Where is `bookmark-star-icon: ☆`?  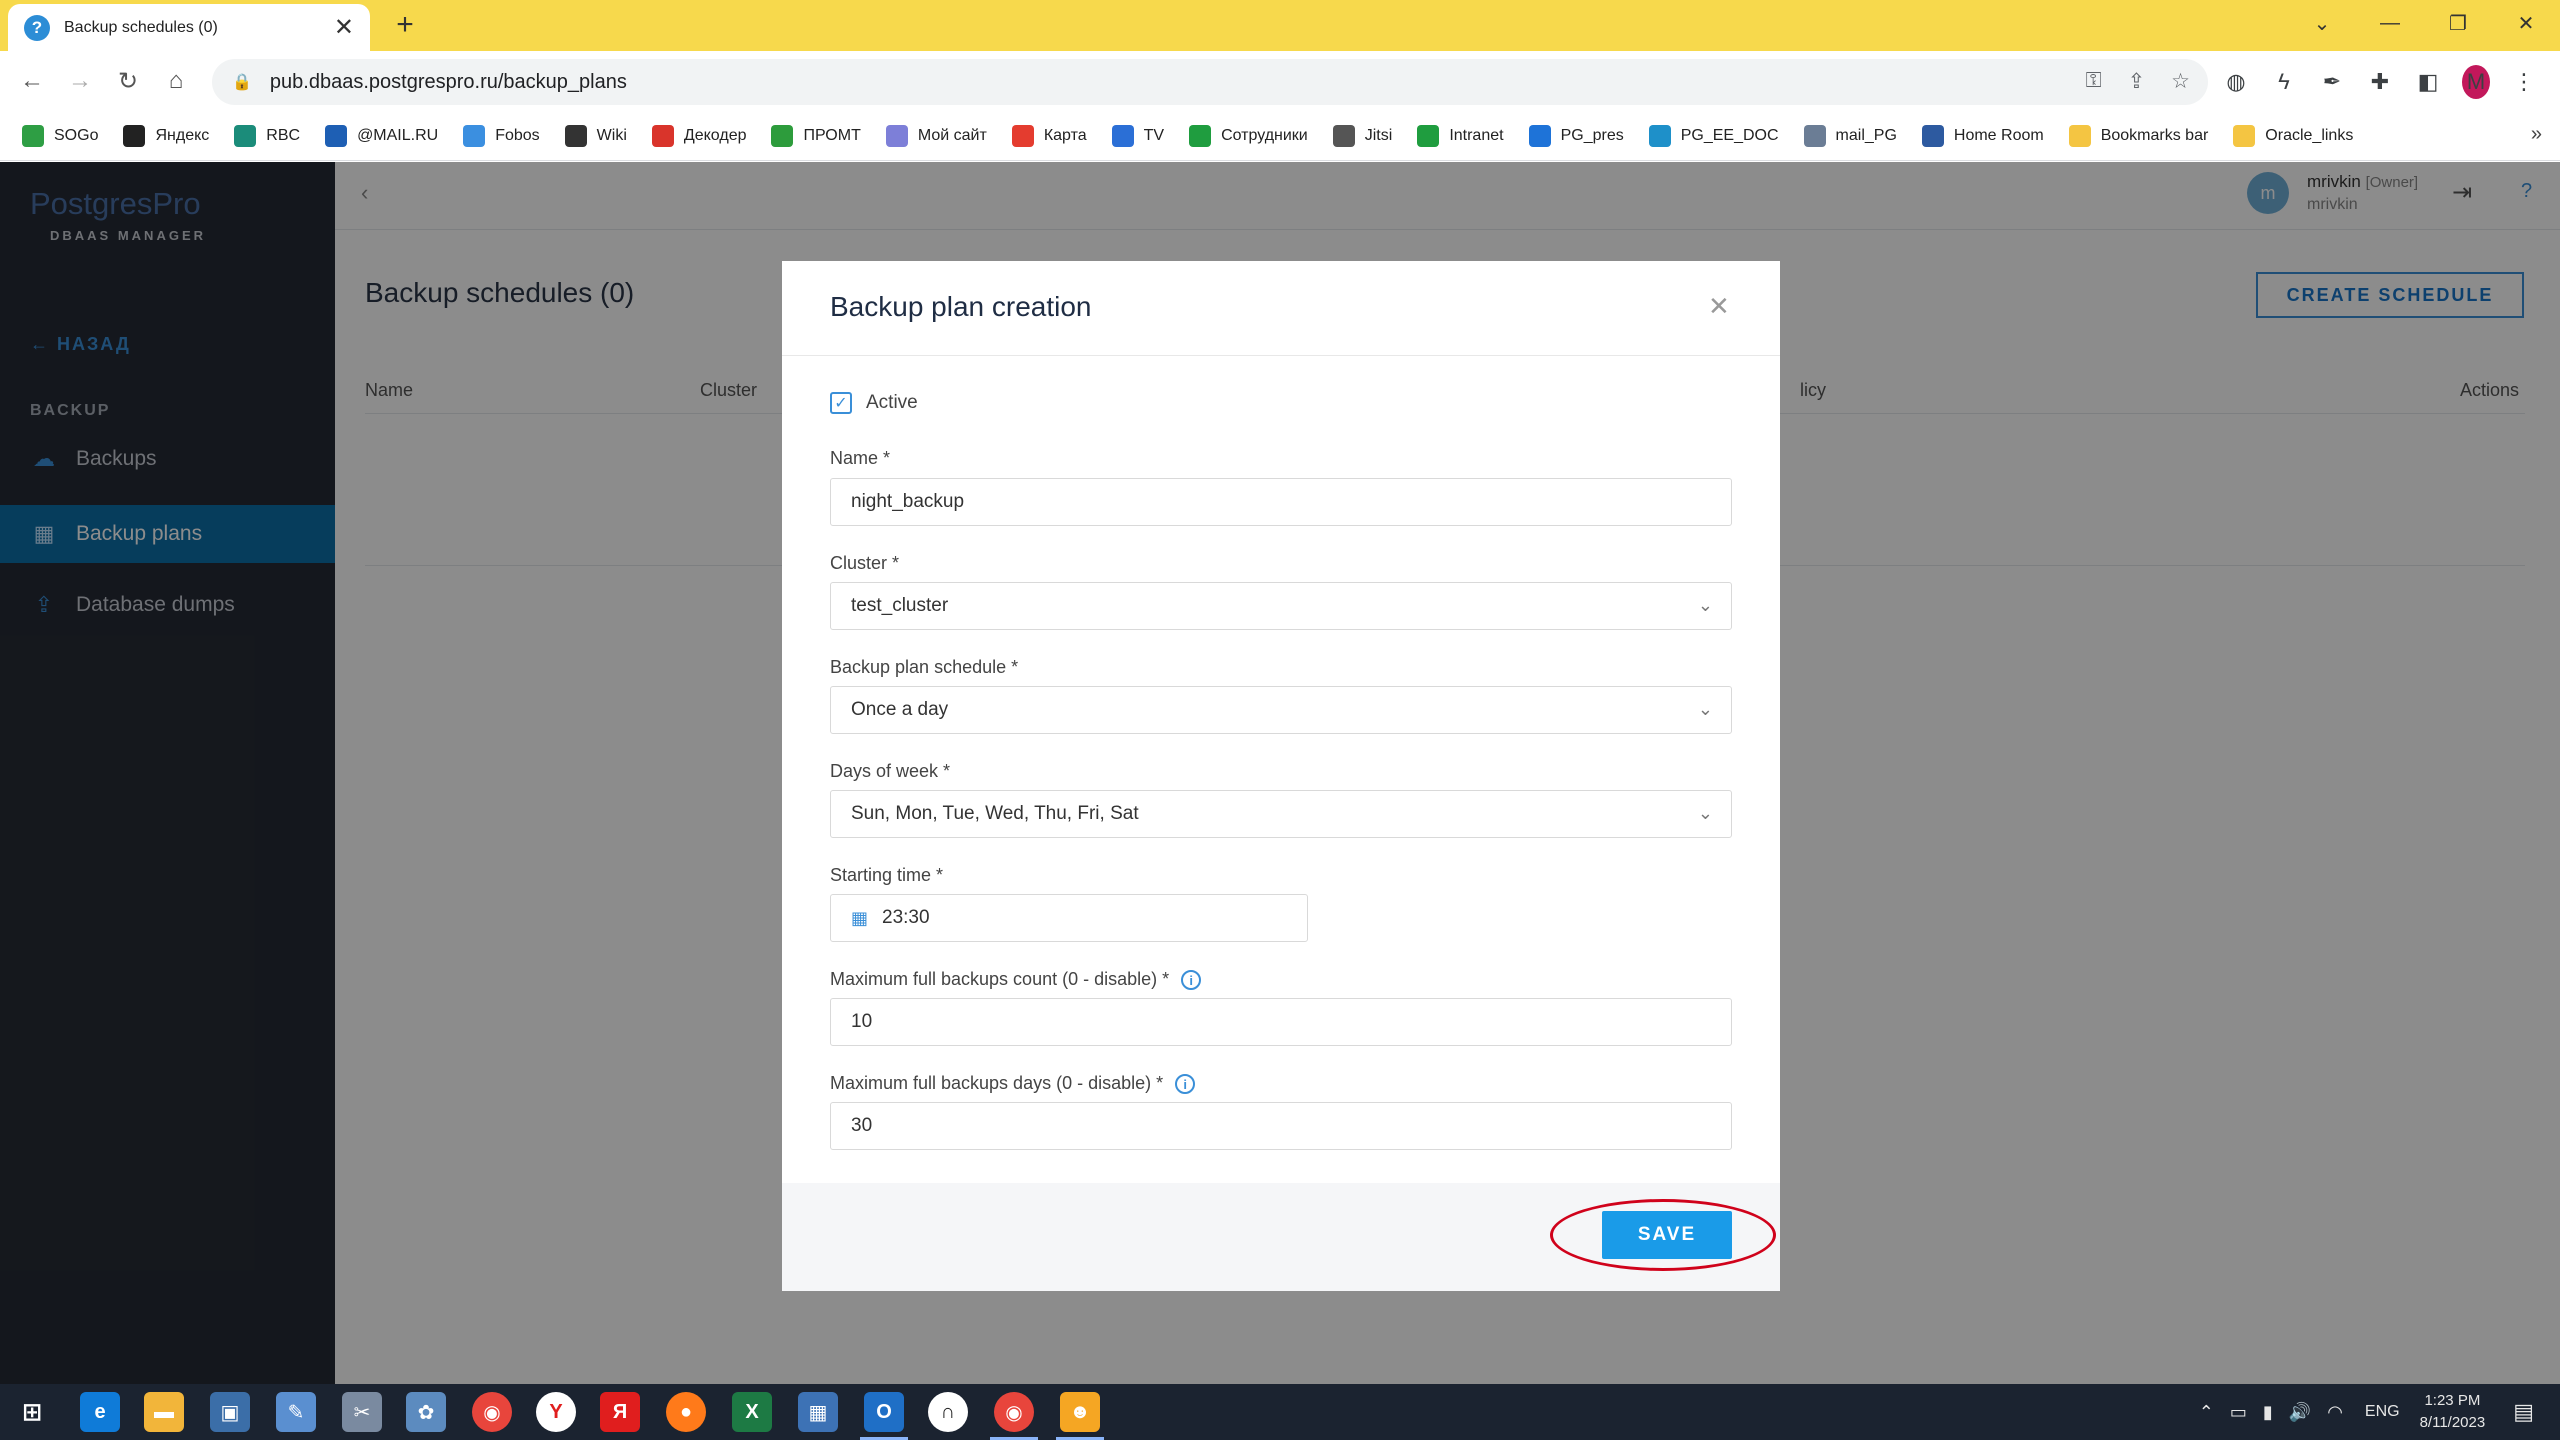 bookmark-star-icon: ☆ is located at coordinates (2180, 81).